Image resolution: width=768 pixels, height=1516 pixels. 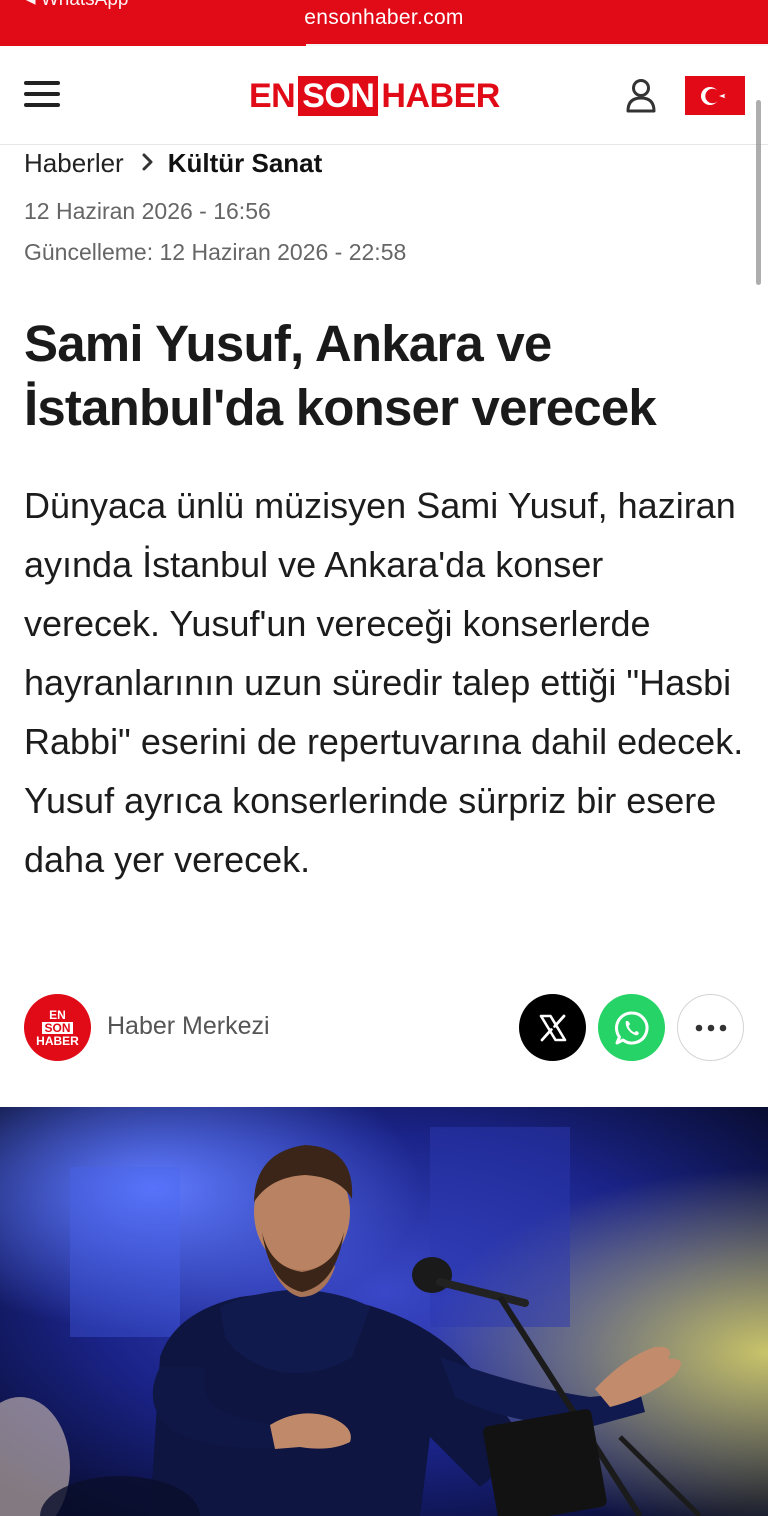 What do you see at coordinates (57, 1040) in the screenshot?
I see `avatar-haber: HABER` at bounding box center [57, 1040].